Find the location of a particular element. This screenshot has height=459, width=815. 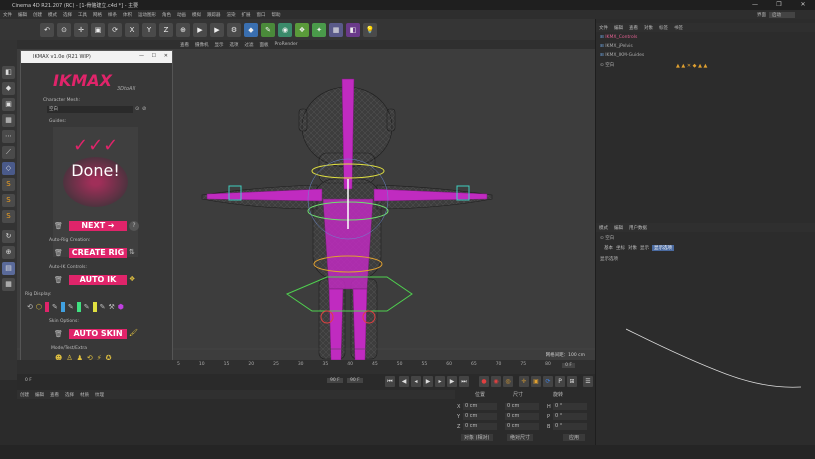

grid-icon: ▦ is located at coordinates (8, 284).